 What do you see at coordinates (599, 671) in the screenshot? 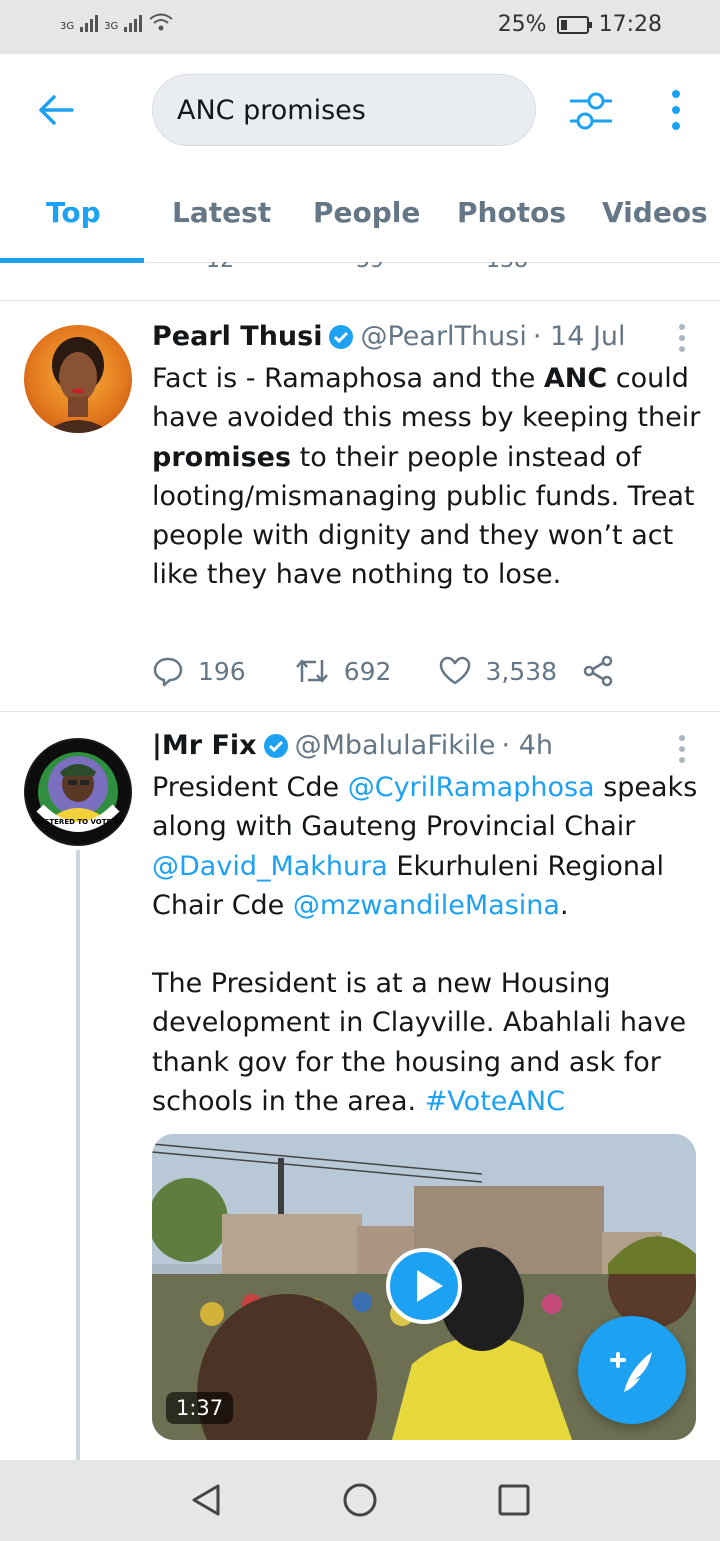
I see `share-icon` at bounding box center [599, 671].